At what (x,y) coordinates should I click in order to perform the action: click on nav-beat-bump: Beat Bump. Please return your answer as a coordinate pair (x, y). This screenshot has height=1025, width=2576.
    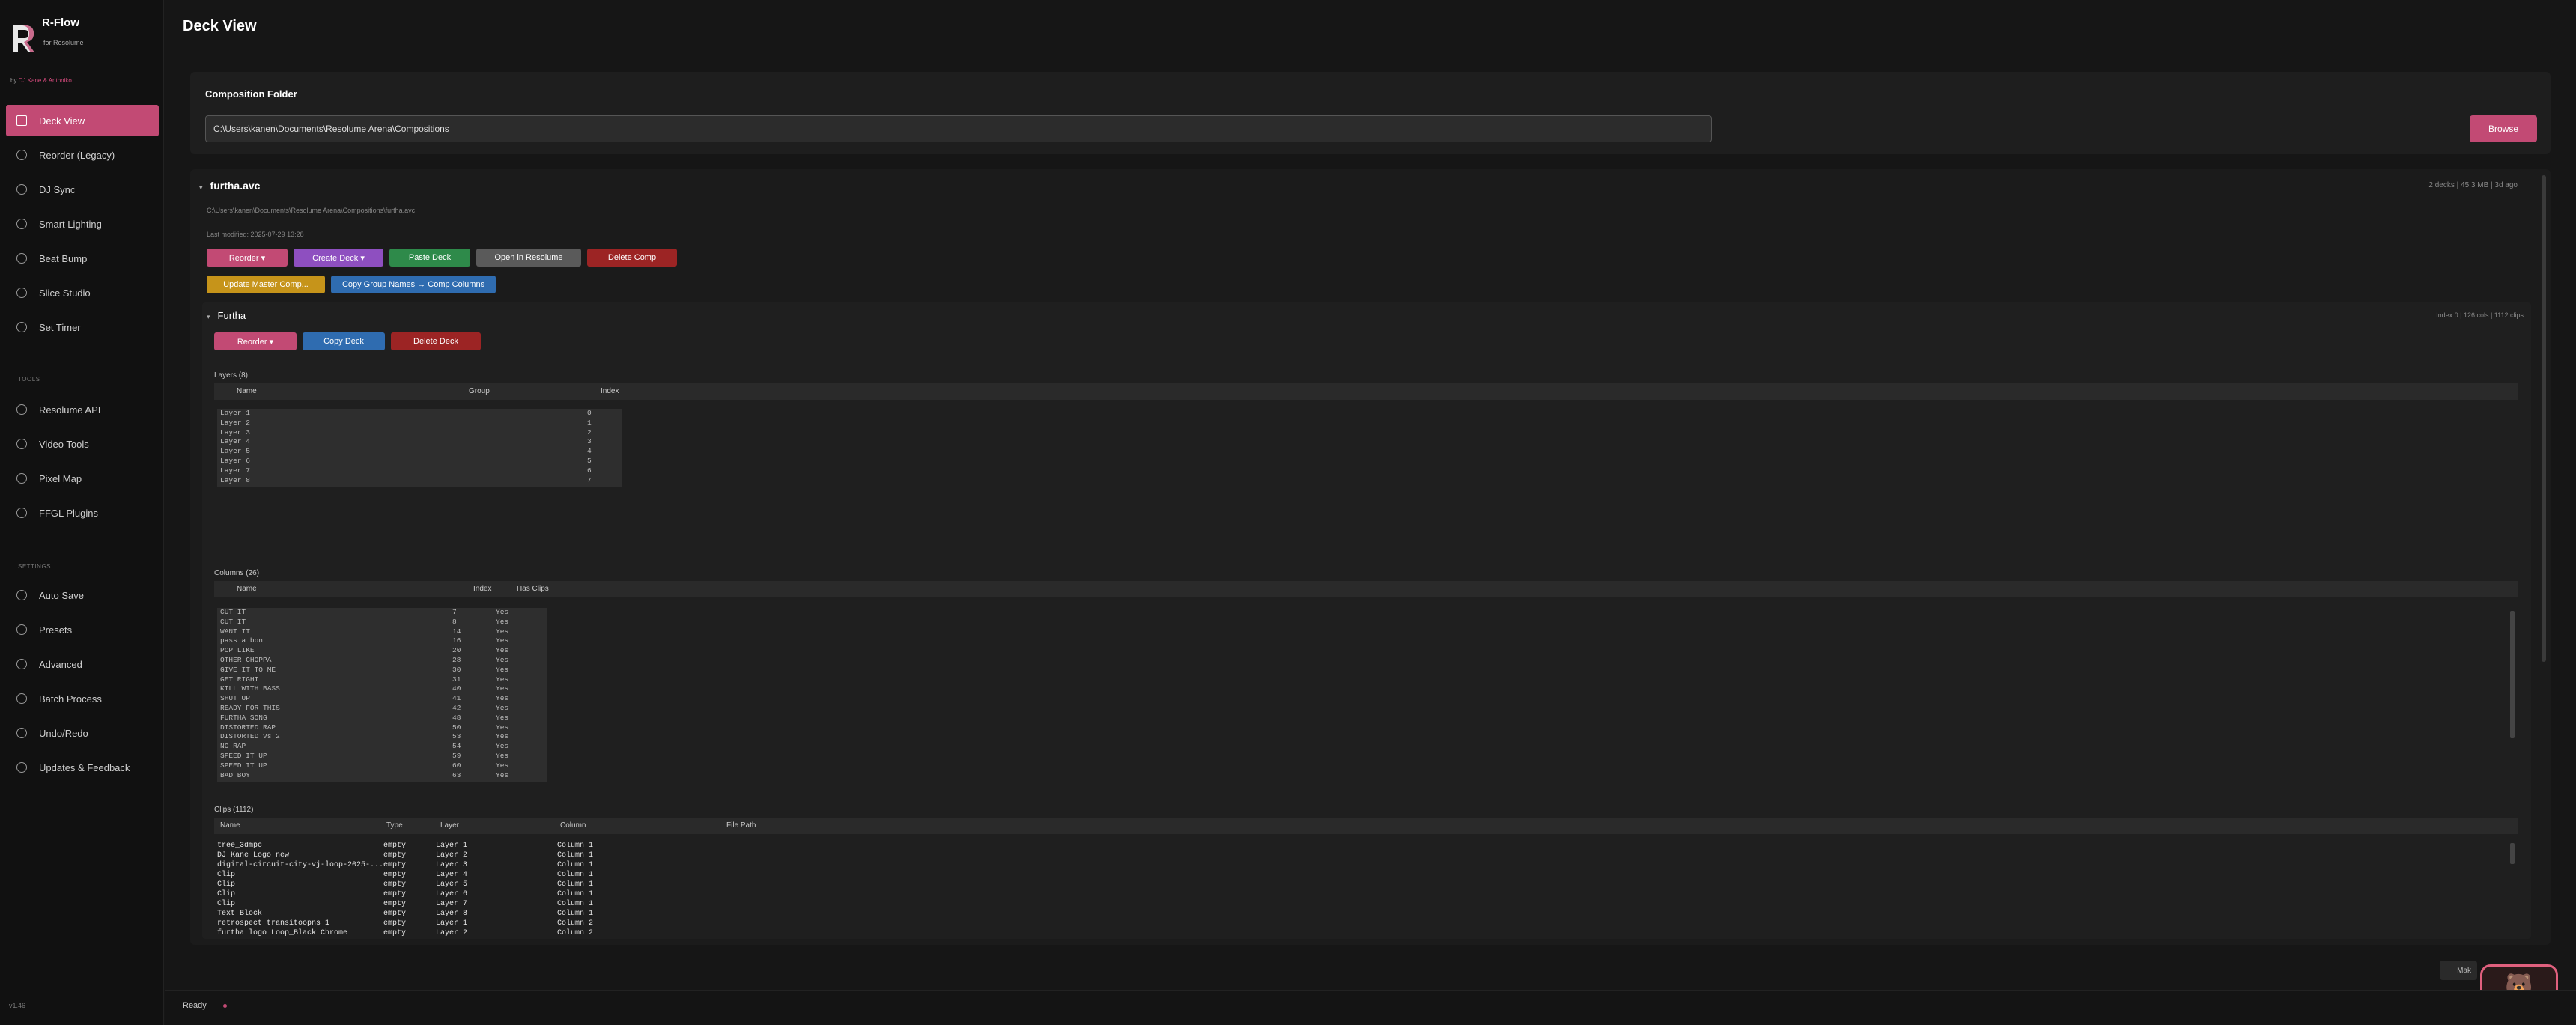
    Looking at the image, I should click on (82, 258).